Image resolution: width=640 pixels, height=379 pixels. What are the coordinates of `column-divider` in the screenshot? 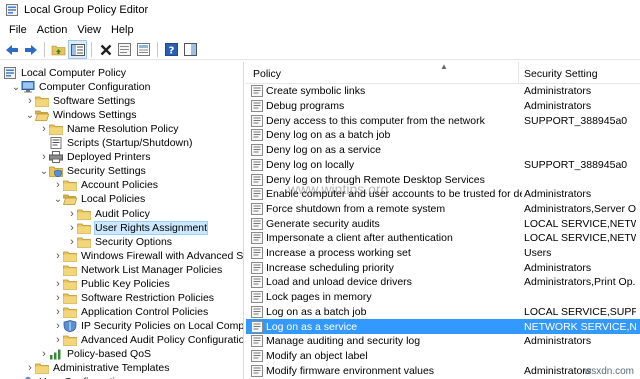 It's located at (518, 73).